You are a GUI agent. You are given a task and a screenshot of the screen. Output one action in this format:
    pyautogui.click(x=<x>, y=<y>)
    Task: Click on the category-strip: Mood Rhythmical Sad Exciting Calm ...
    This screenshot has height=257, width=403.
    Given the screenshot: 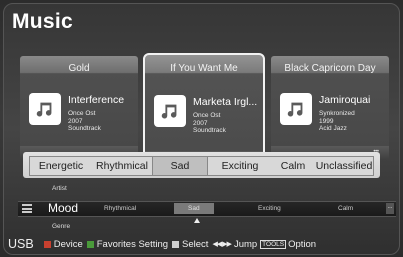 What is the action you would take?
    pyautogui.click(x=207, y=209)
    